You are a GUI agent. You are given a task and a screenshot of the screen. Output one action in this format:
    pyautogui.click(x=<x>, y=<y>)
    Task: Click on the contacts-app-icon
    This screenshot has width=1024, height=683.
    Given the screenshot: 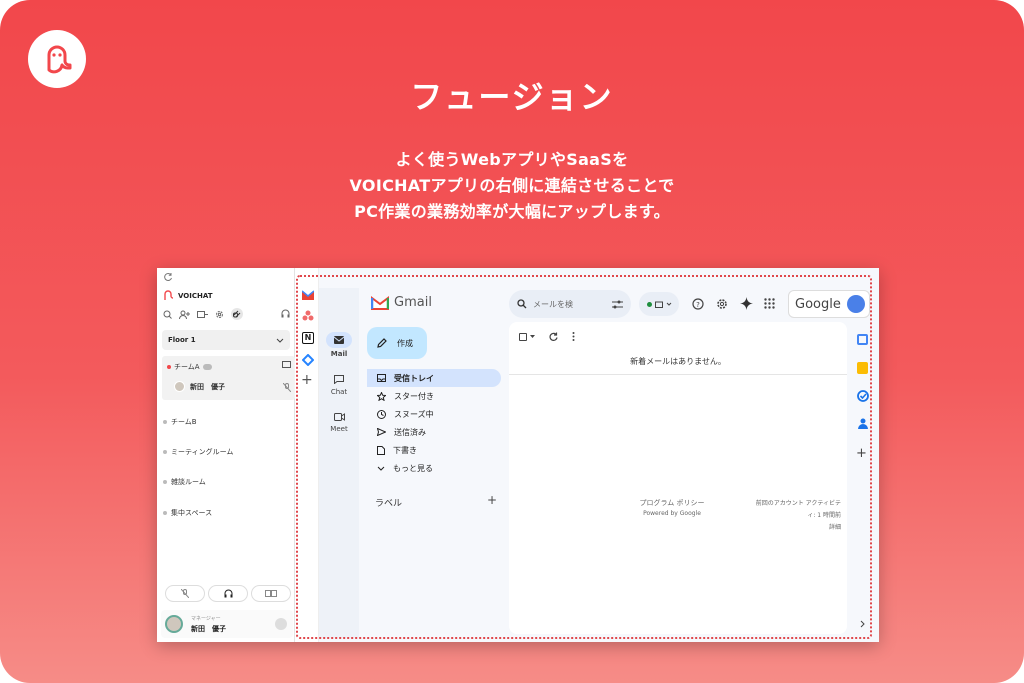 What is the action you would take?
    pyautogui.click(x=863, y=423)
    